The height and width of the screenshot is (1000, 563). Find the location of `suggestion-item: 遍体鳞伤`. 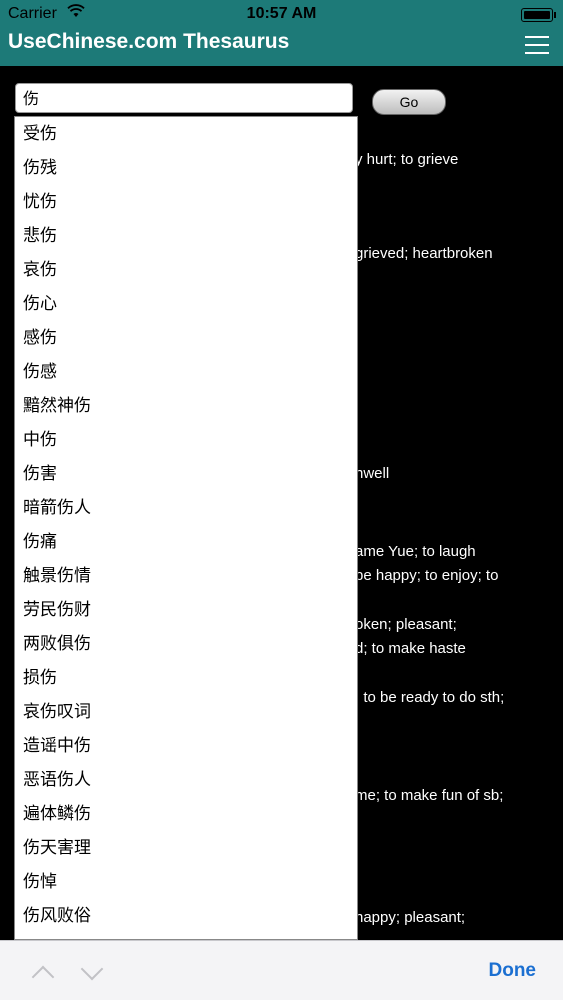

suggestion-item: 遍体鳞伤 is located at coordinates (186, 814).